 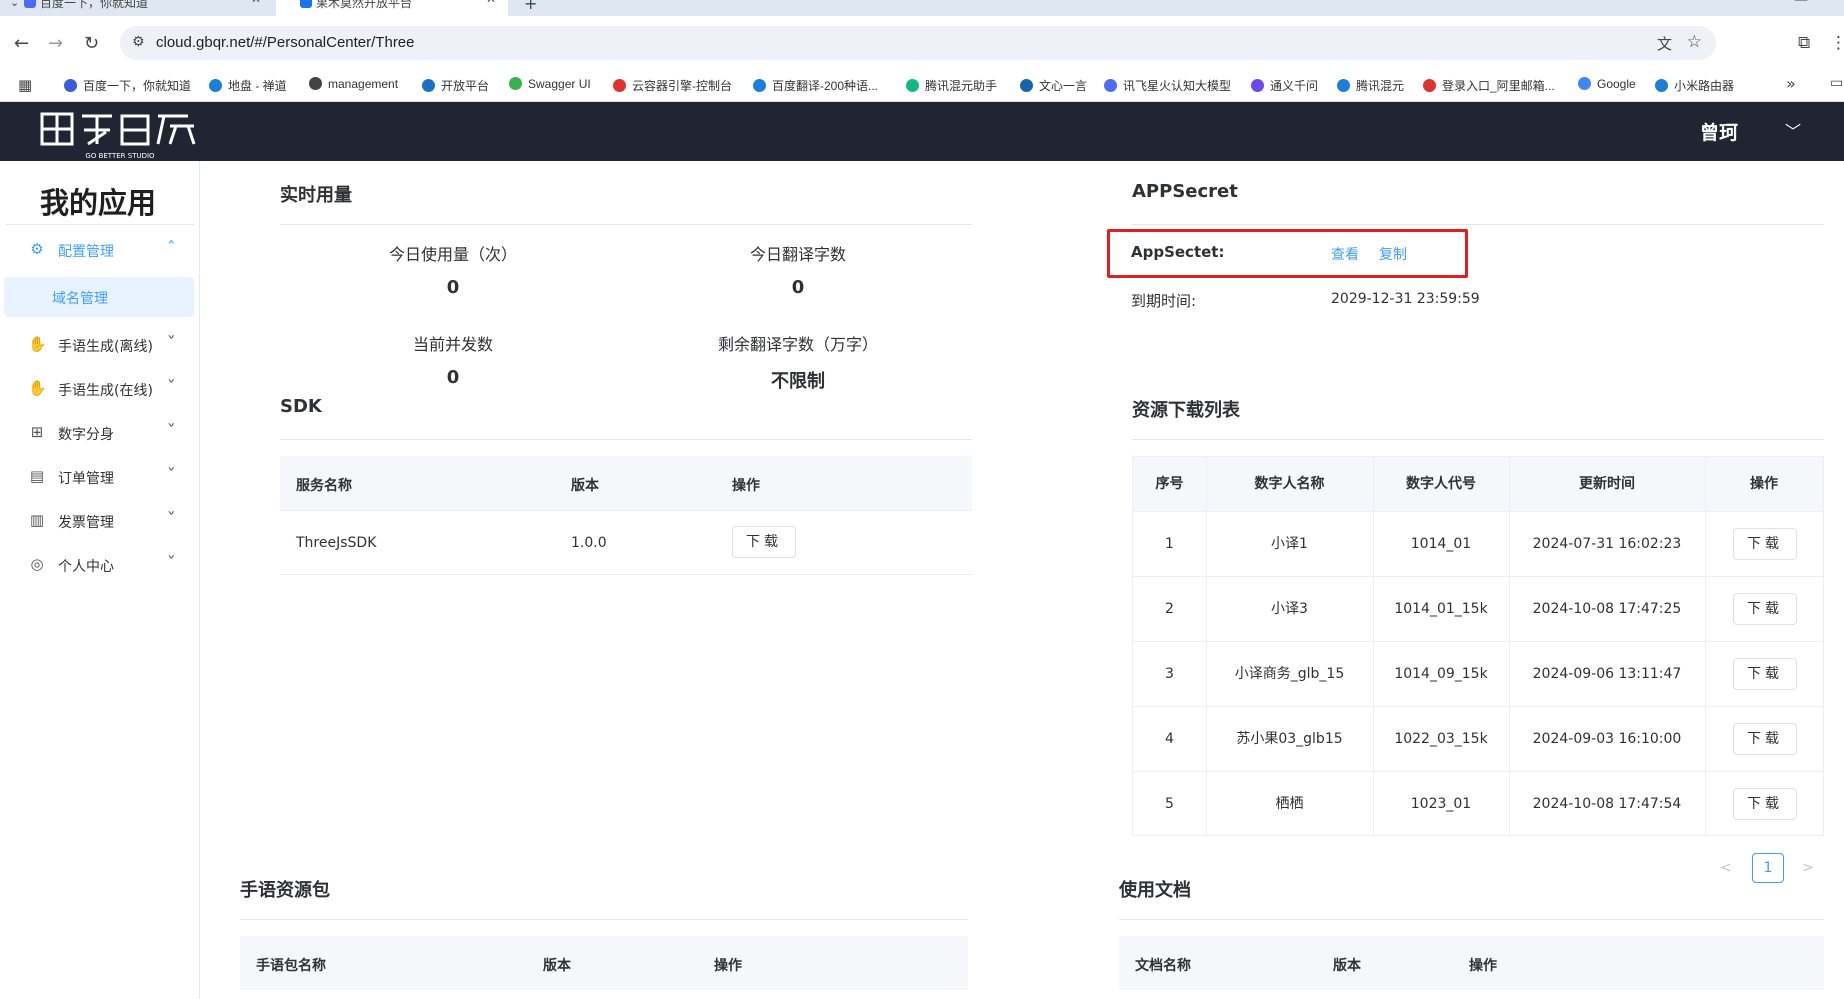 What do you see at coordinates (1289, 544) in the screenshot?
I see `row-name: 小译1` at bounding box center [1289, 544].